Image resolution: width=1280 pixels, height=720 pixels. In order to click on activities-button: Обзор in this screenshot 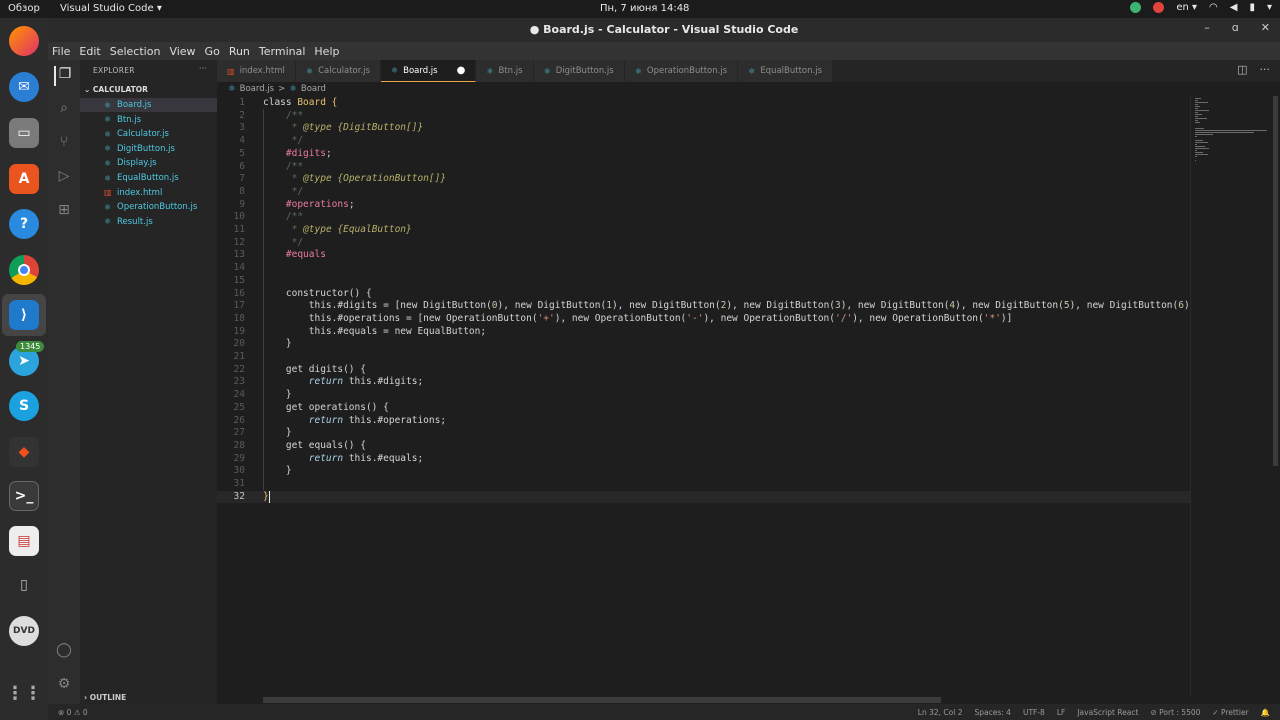, I will do `click(24, 8)`.